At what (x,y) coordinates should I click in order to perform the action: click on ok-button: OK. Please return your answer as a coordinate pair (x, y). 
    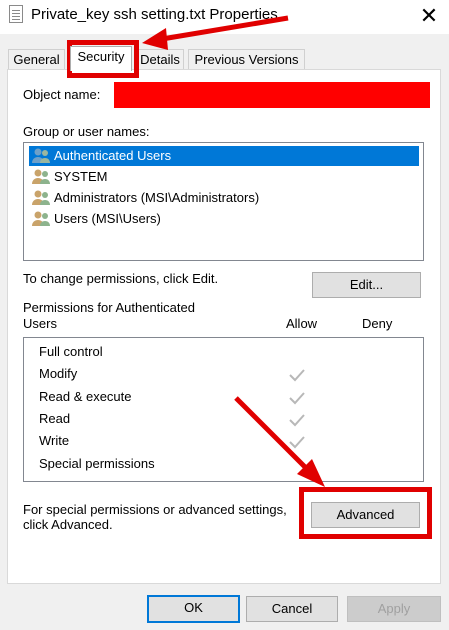
    Looking at the image, I should click on (193, 609).